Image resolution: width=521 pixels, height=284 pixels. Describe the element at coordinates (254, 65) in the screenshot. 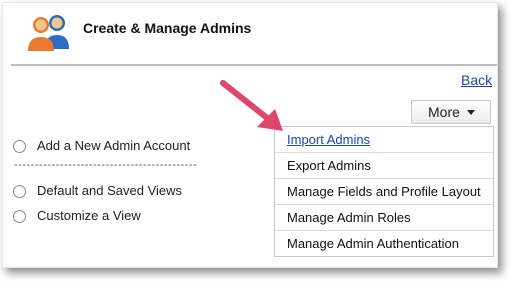

I see `header-divider` at that location.